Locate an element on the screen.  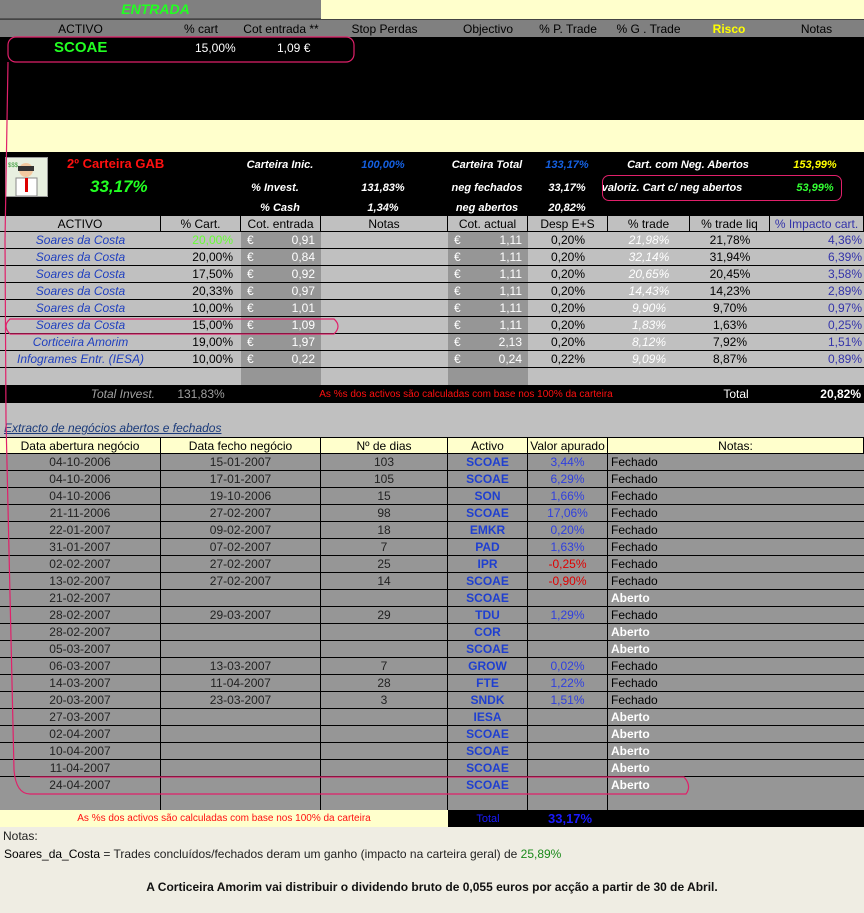
holdings-col-header: Desp E+S is located at coordinates (568, 223).